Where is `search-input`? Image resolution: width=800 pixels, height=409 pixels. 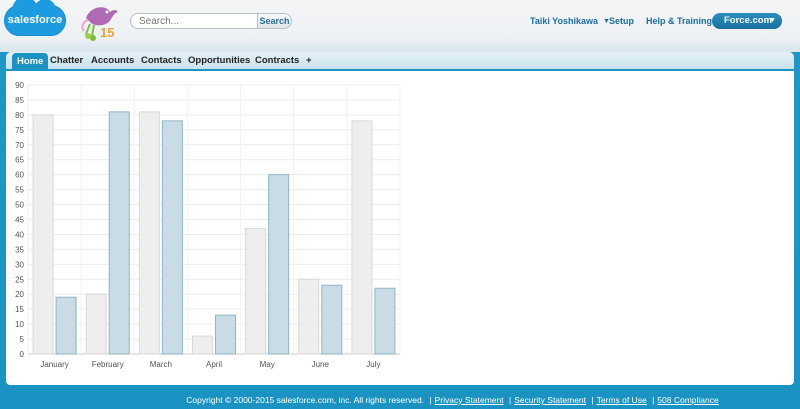
search-input is located at coordinates (194, 21).